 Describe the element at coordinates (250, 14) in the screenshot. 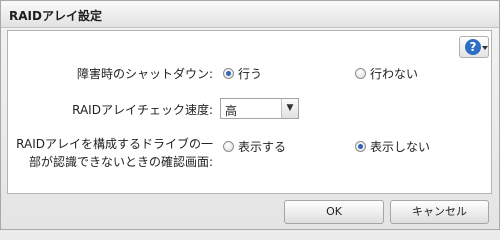

I see `dialog-titlebar: RAIDアレイ設定` at that location.